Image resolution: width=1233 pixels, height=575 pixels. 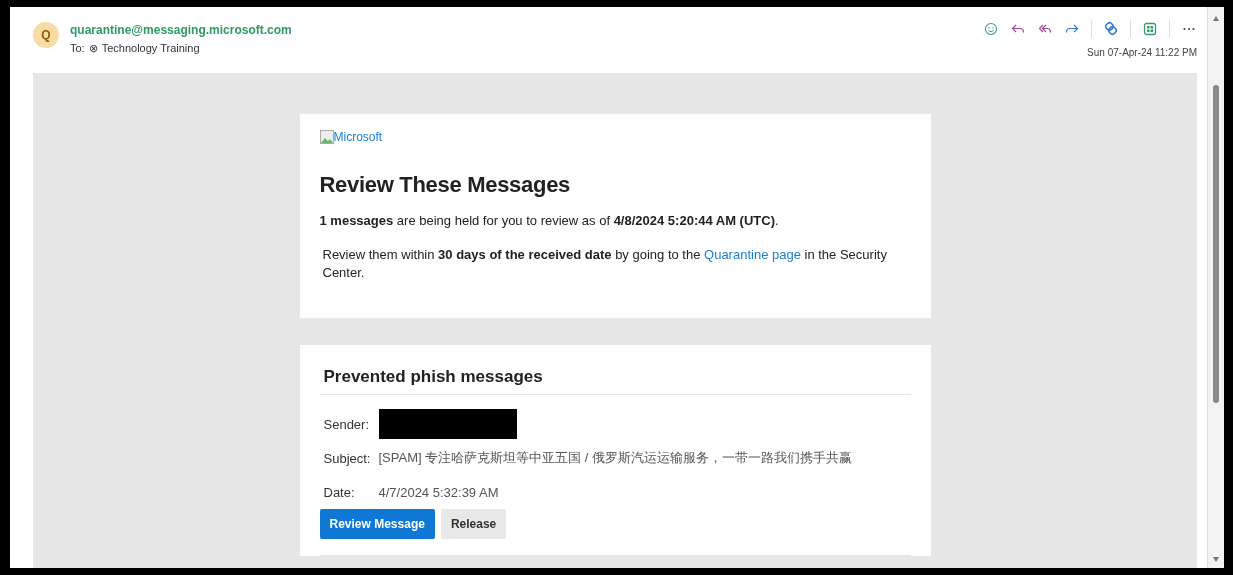 What do you see at coordinates (1111, 29) in the screenshot?
I see `loop-icon` at bounding box center [1111, 29].